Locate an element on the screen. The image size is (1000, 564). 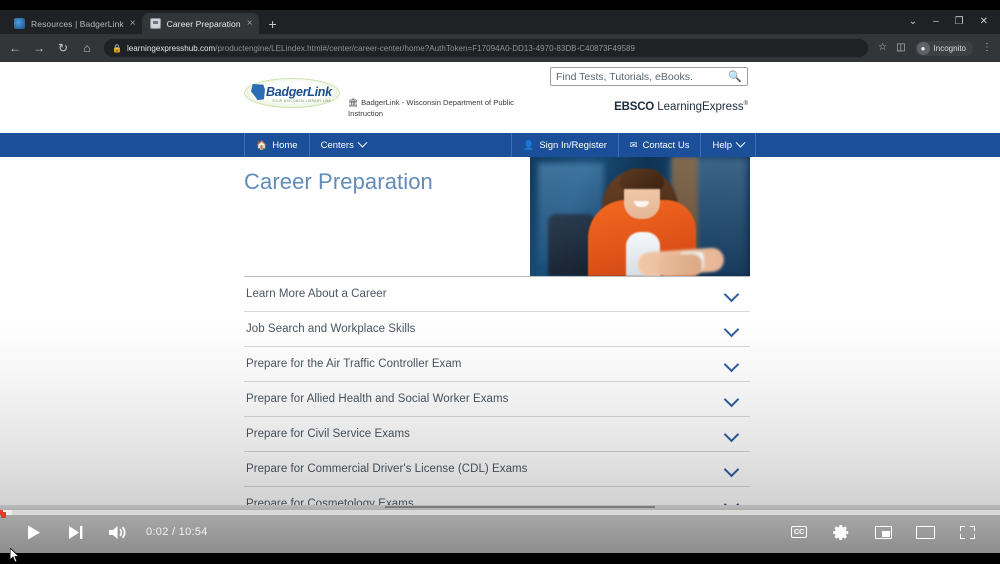
player-right-controls: CC is located at coordinates (883, 532).